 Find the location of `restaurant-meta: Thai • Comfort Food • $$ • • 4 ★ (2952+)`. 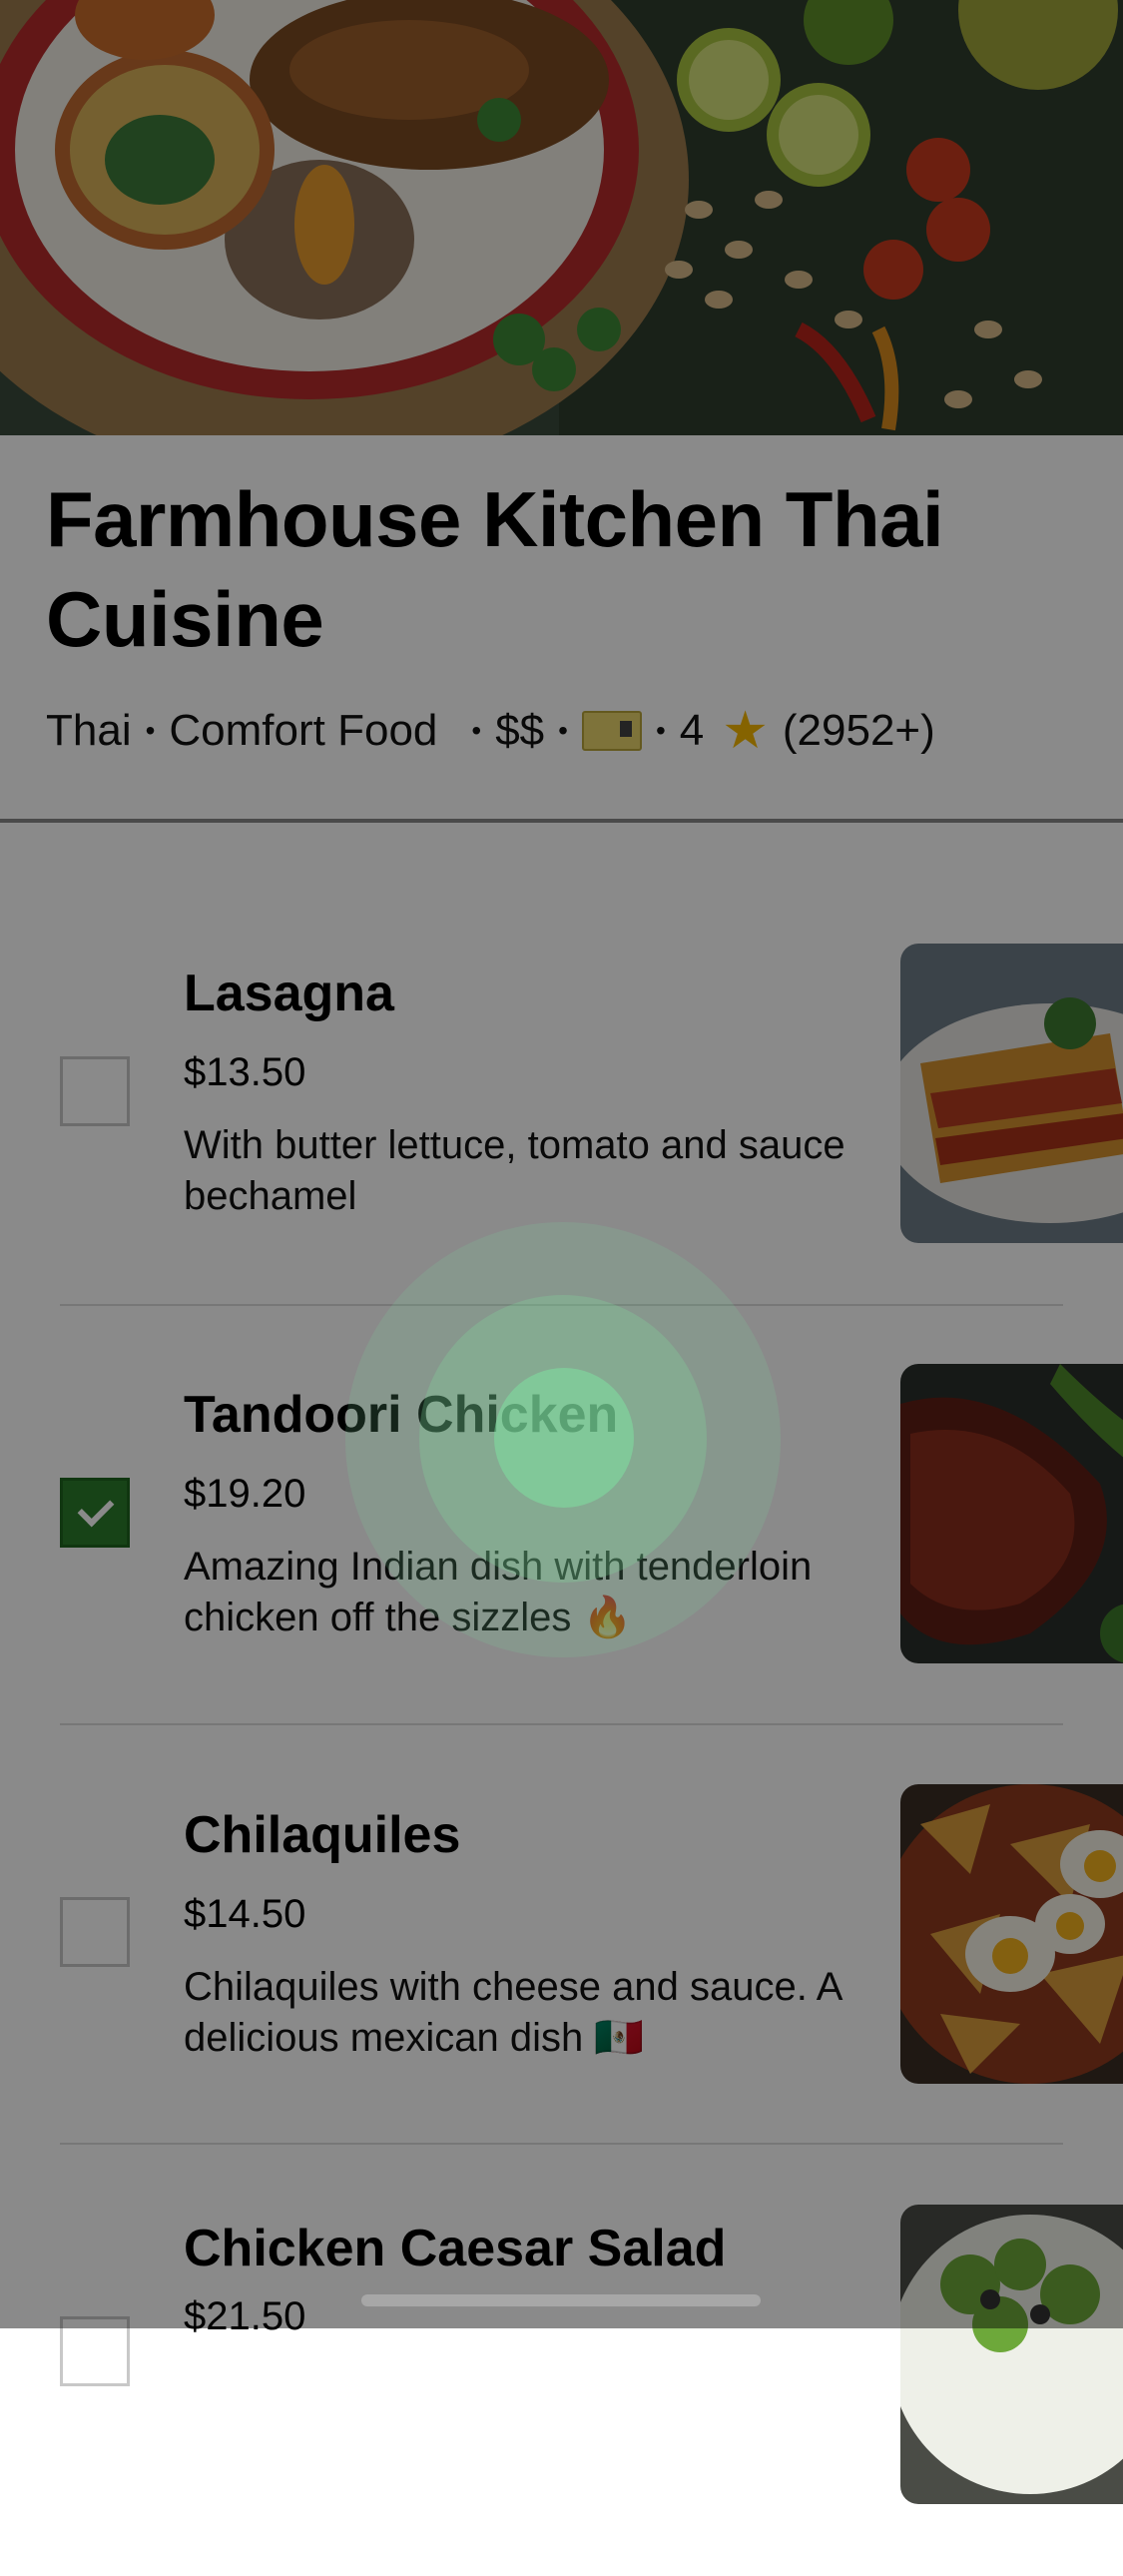

restaurant-meta: Thai • Comfort Food • $$ • • 4 ★ (2952+) is located at coordinates (490, 731).